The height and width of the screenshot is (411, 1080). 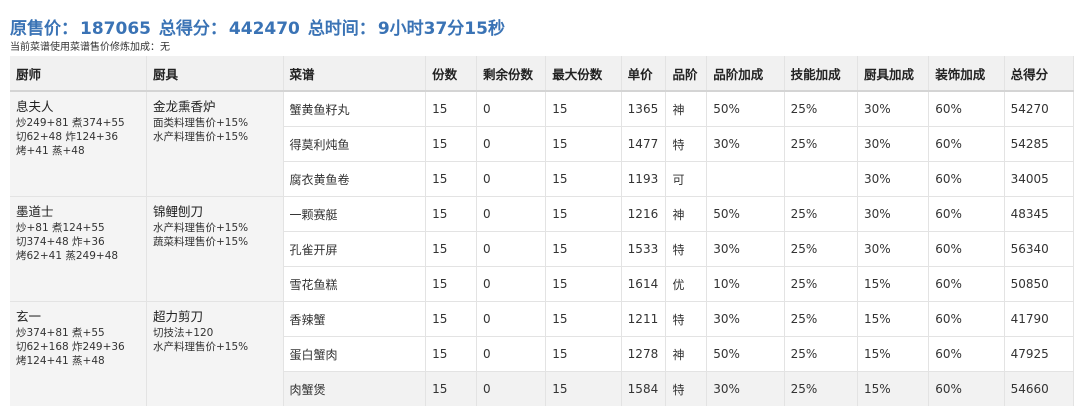 I want to click on chef-skill: 炒374+81 煮+55, so click(x=60, y=333).